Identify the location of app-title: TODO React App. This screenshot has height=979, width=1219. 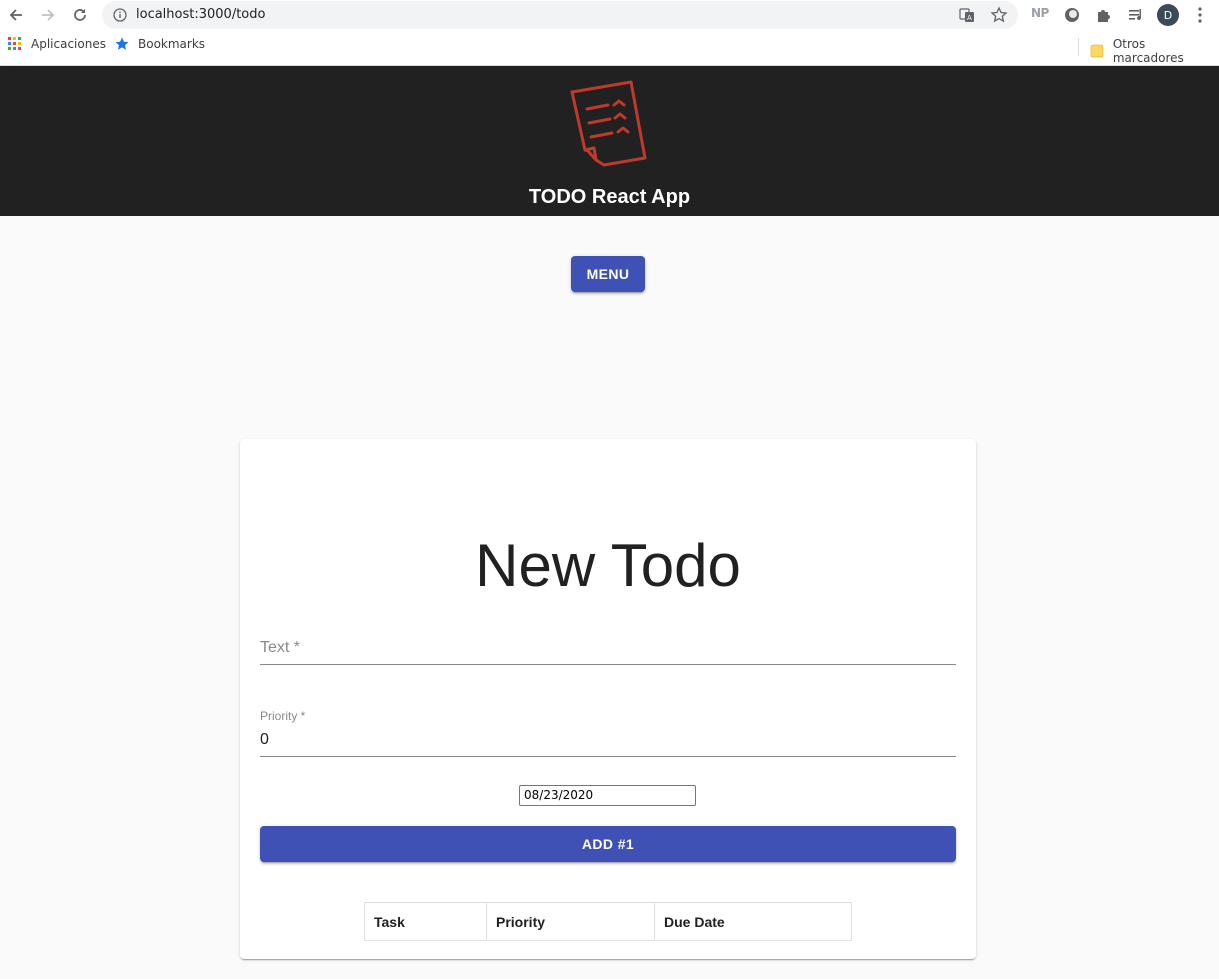
(609, 197).